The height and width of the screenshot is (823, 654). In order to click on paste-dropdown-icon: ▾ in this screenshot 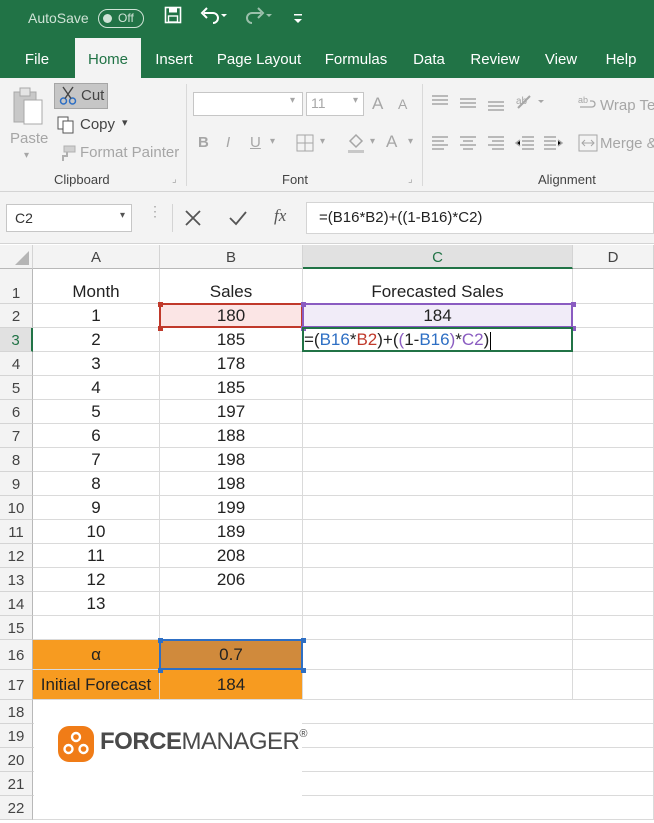, I will do `click(26, 155)`.